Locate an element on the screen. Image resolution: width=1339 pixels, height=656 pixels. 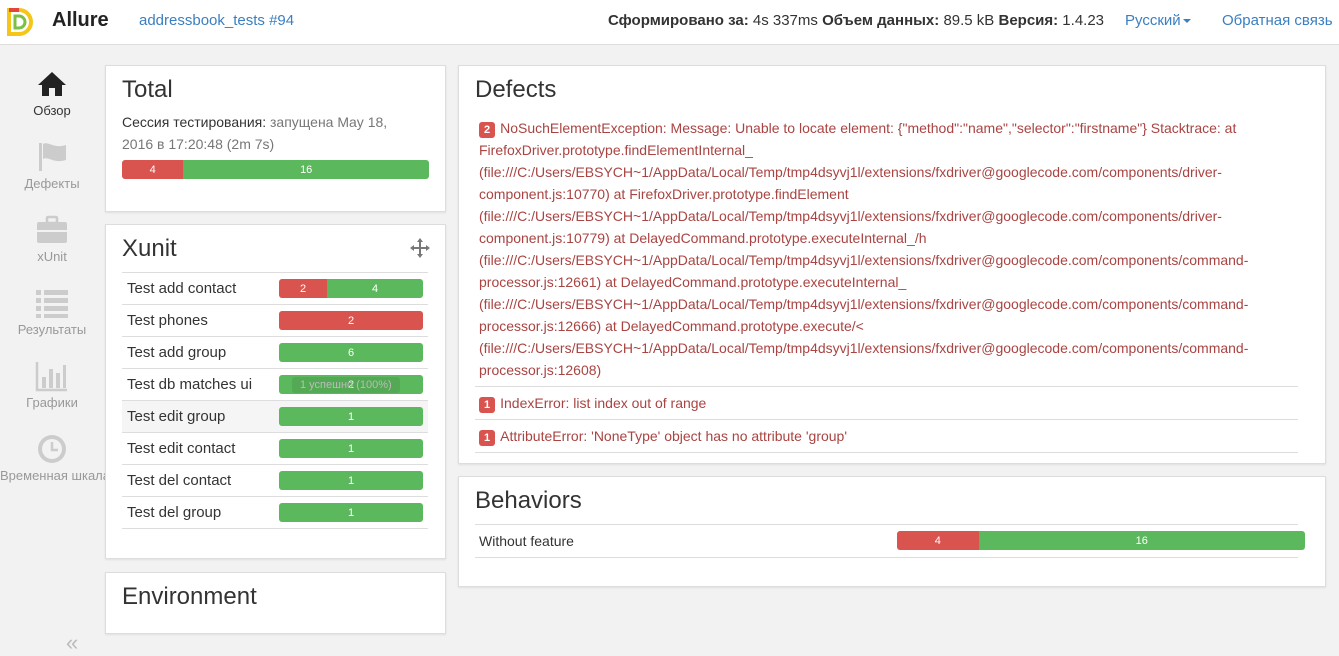
sidebar-item-defects: Дефекты is located at coordinates (52, 165).